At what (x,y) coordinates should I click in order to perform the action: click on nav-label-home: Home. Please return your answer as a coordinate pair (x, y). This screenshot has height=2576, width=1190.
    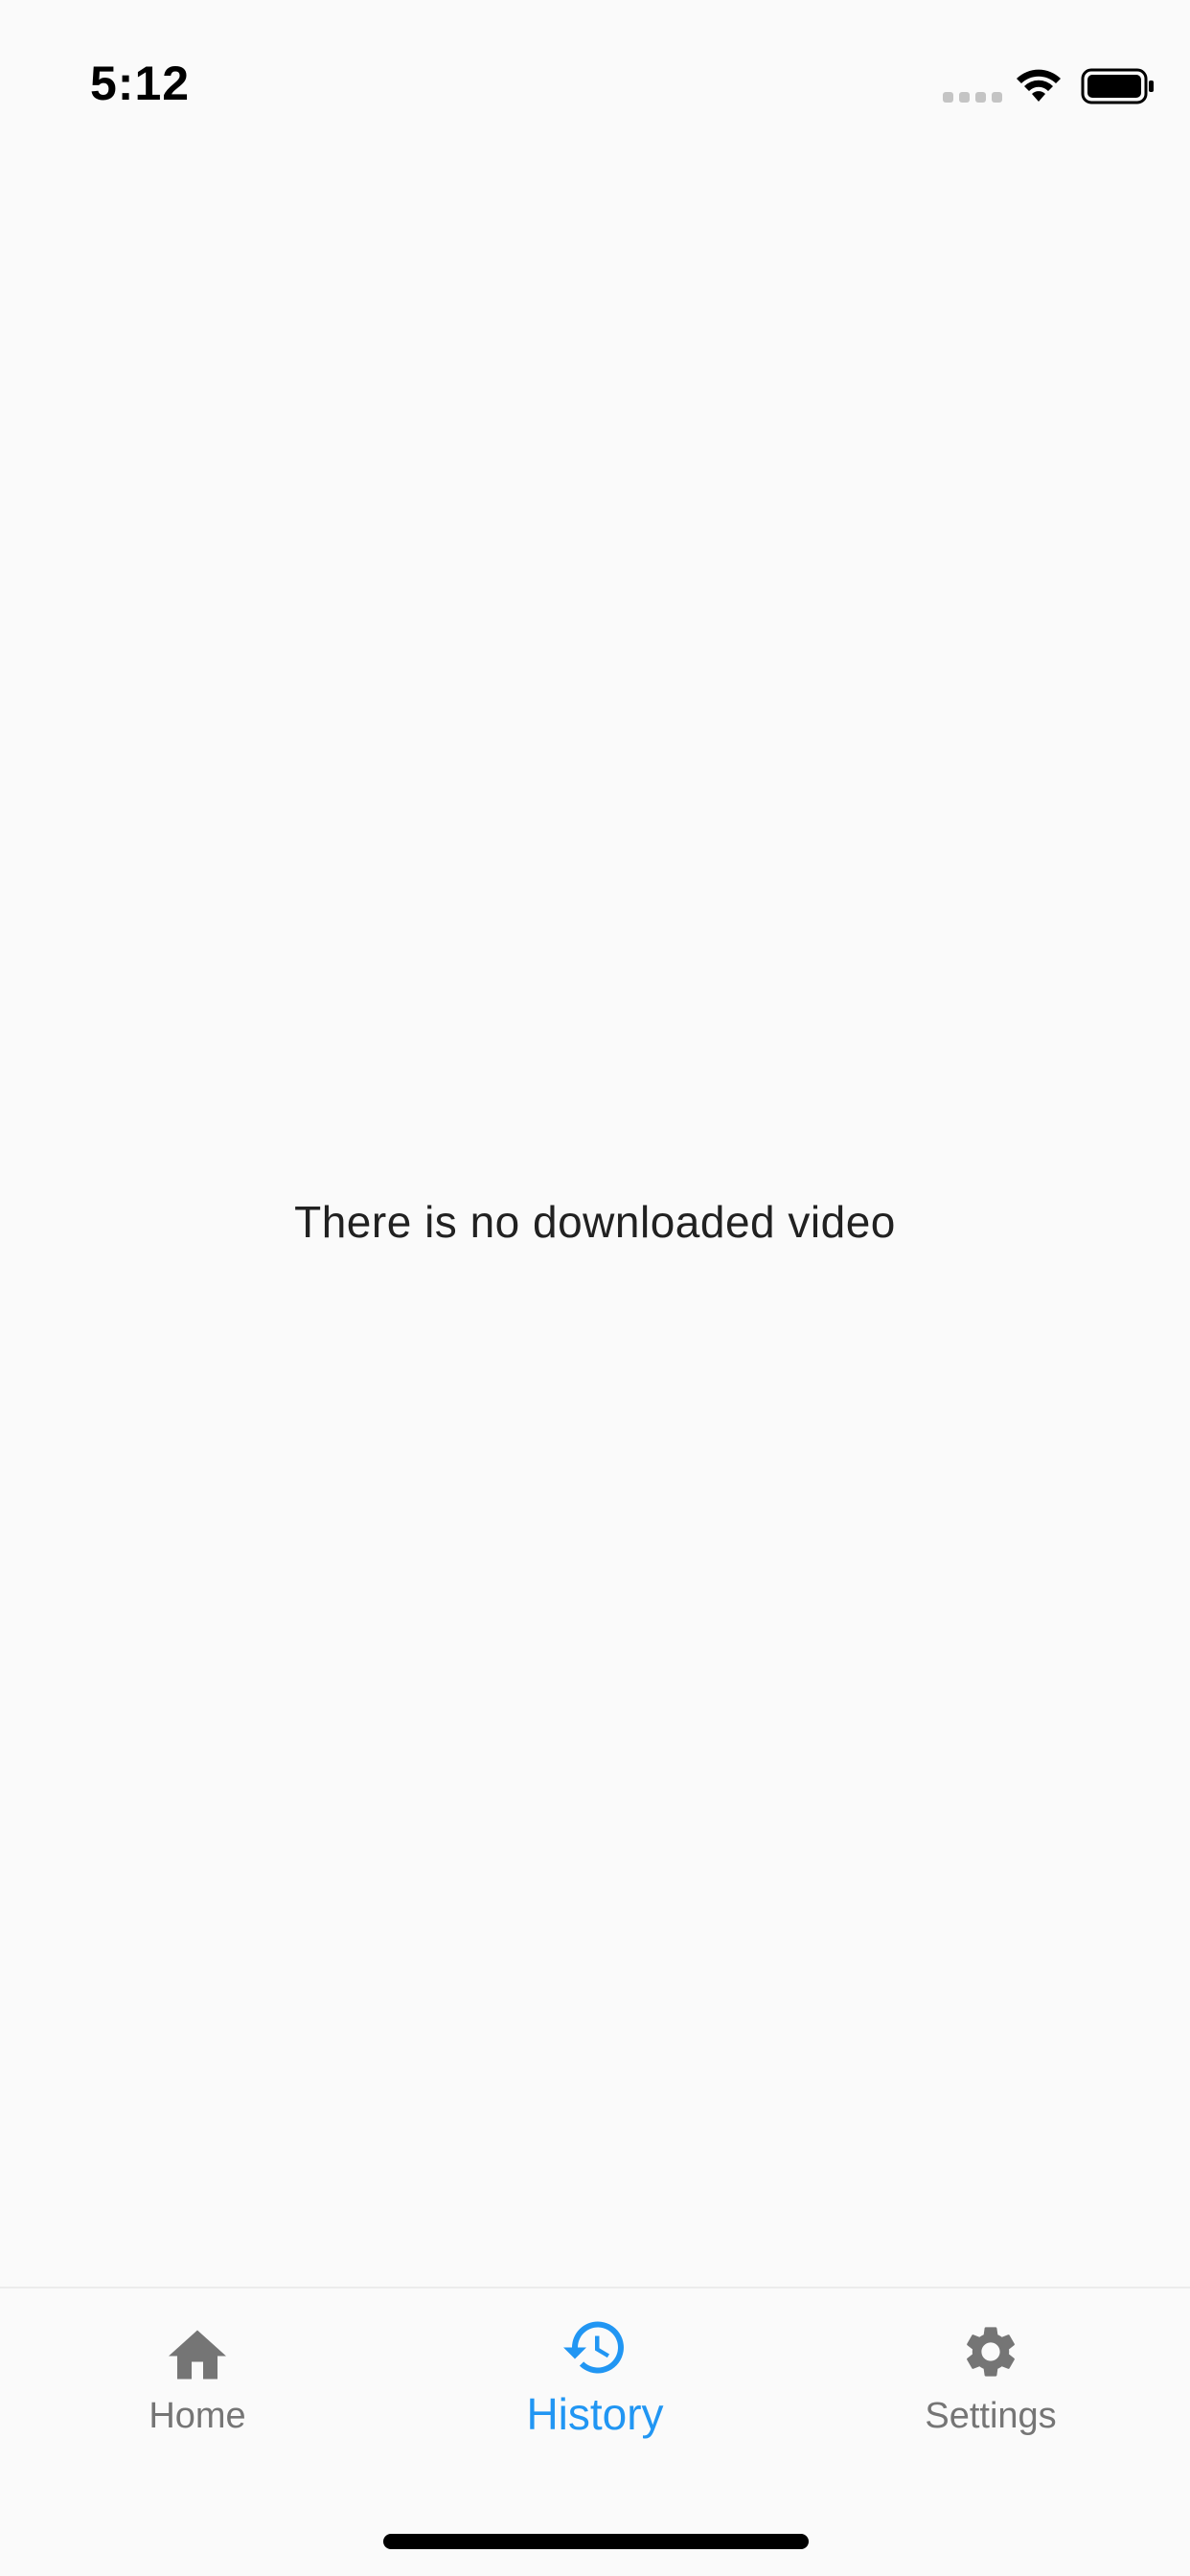
    Looking at the image, I should click on (198, 2416).